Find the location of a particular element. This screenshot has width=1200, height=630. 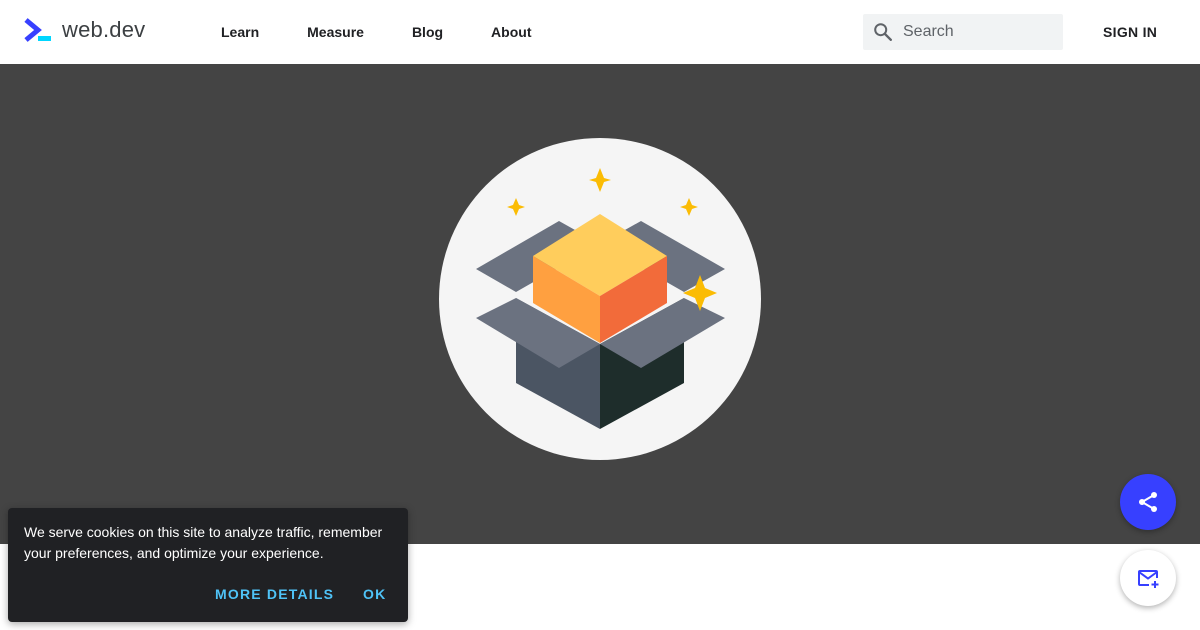

nav-about: About is located at coordinates (511, 32).